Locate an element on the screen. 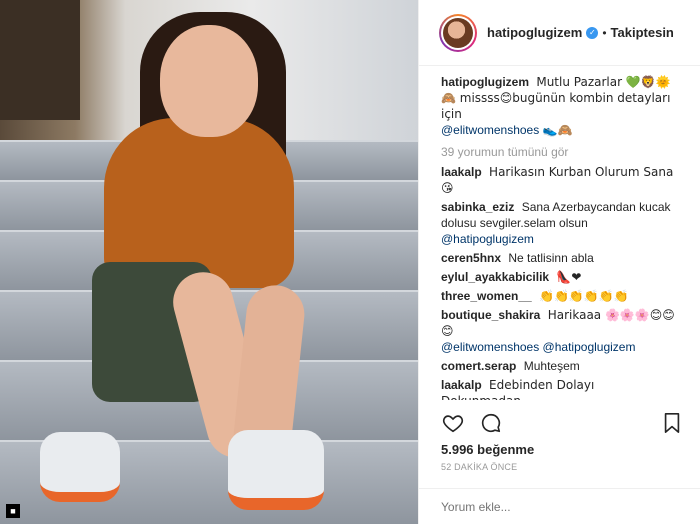  comment-username: ceren5hnx is located at coordinates (471, 258).